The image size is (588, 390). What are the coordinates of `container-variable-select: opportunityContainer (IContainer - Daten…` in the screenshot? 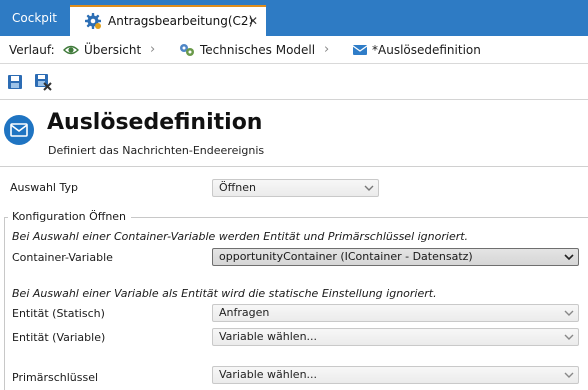 It's located at (395, 257).